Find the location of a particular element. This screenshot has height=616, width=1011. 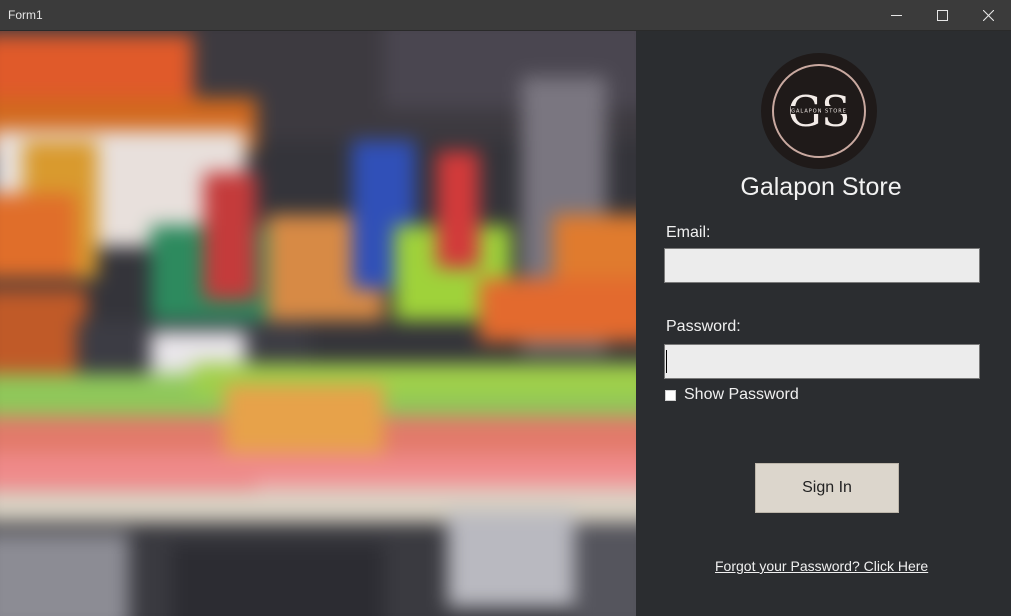

minimize-icon is located at coordinates (896, 15).